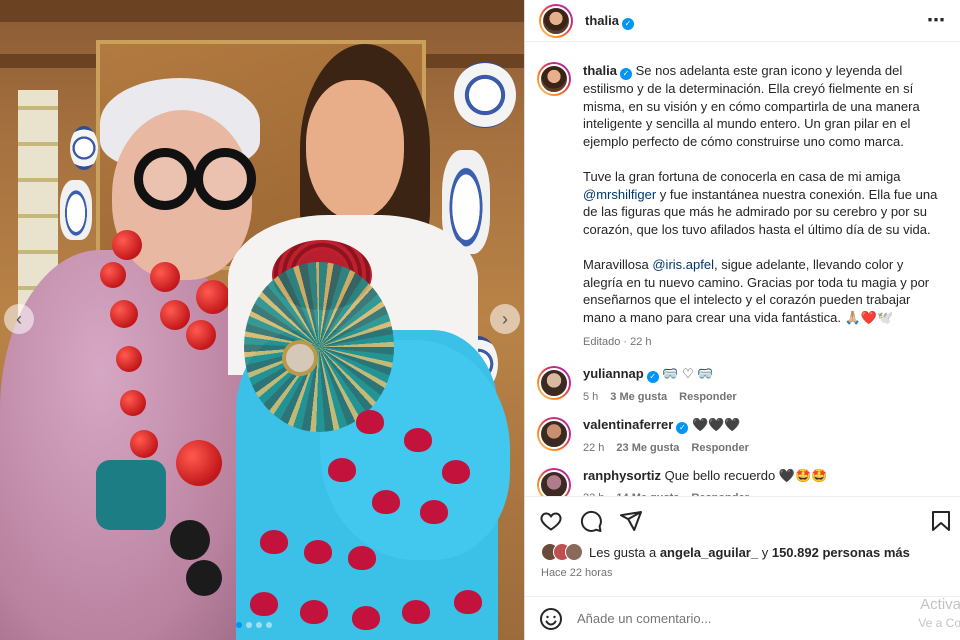 Image resolution: width=960 pixels, height=640 pixels. What do you see at coordinates (300, 358) in the screenshot?
I see `medallion` at bounding box center [300, 358].